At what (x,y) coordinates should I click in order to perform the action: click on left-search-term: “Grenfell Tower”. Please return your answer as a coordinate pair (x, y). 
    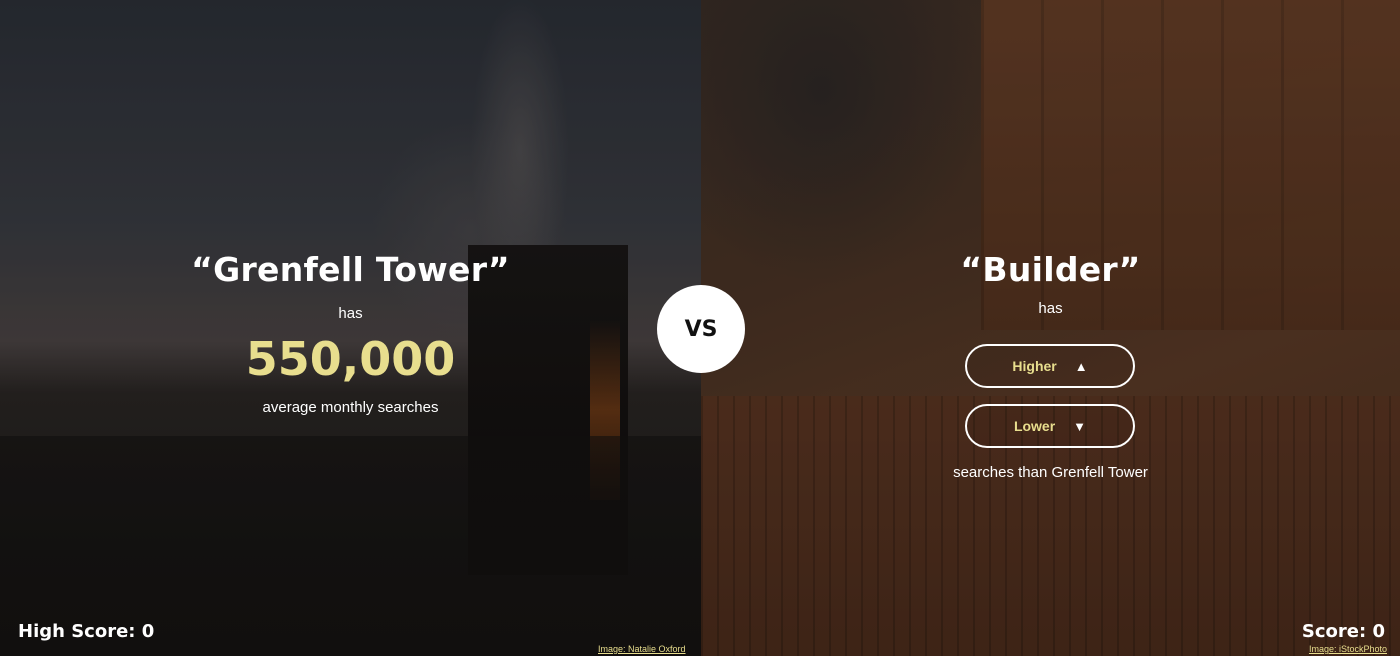
    Looking at the image, I should click on (350, 269).